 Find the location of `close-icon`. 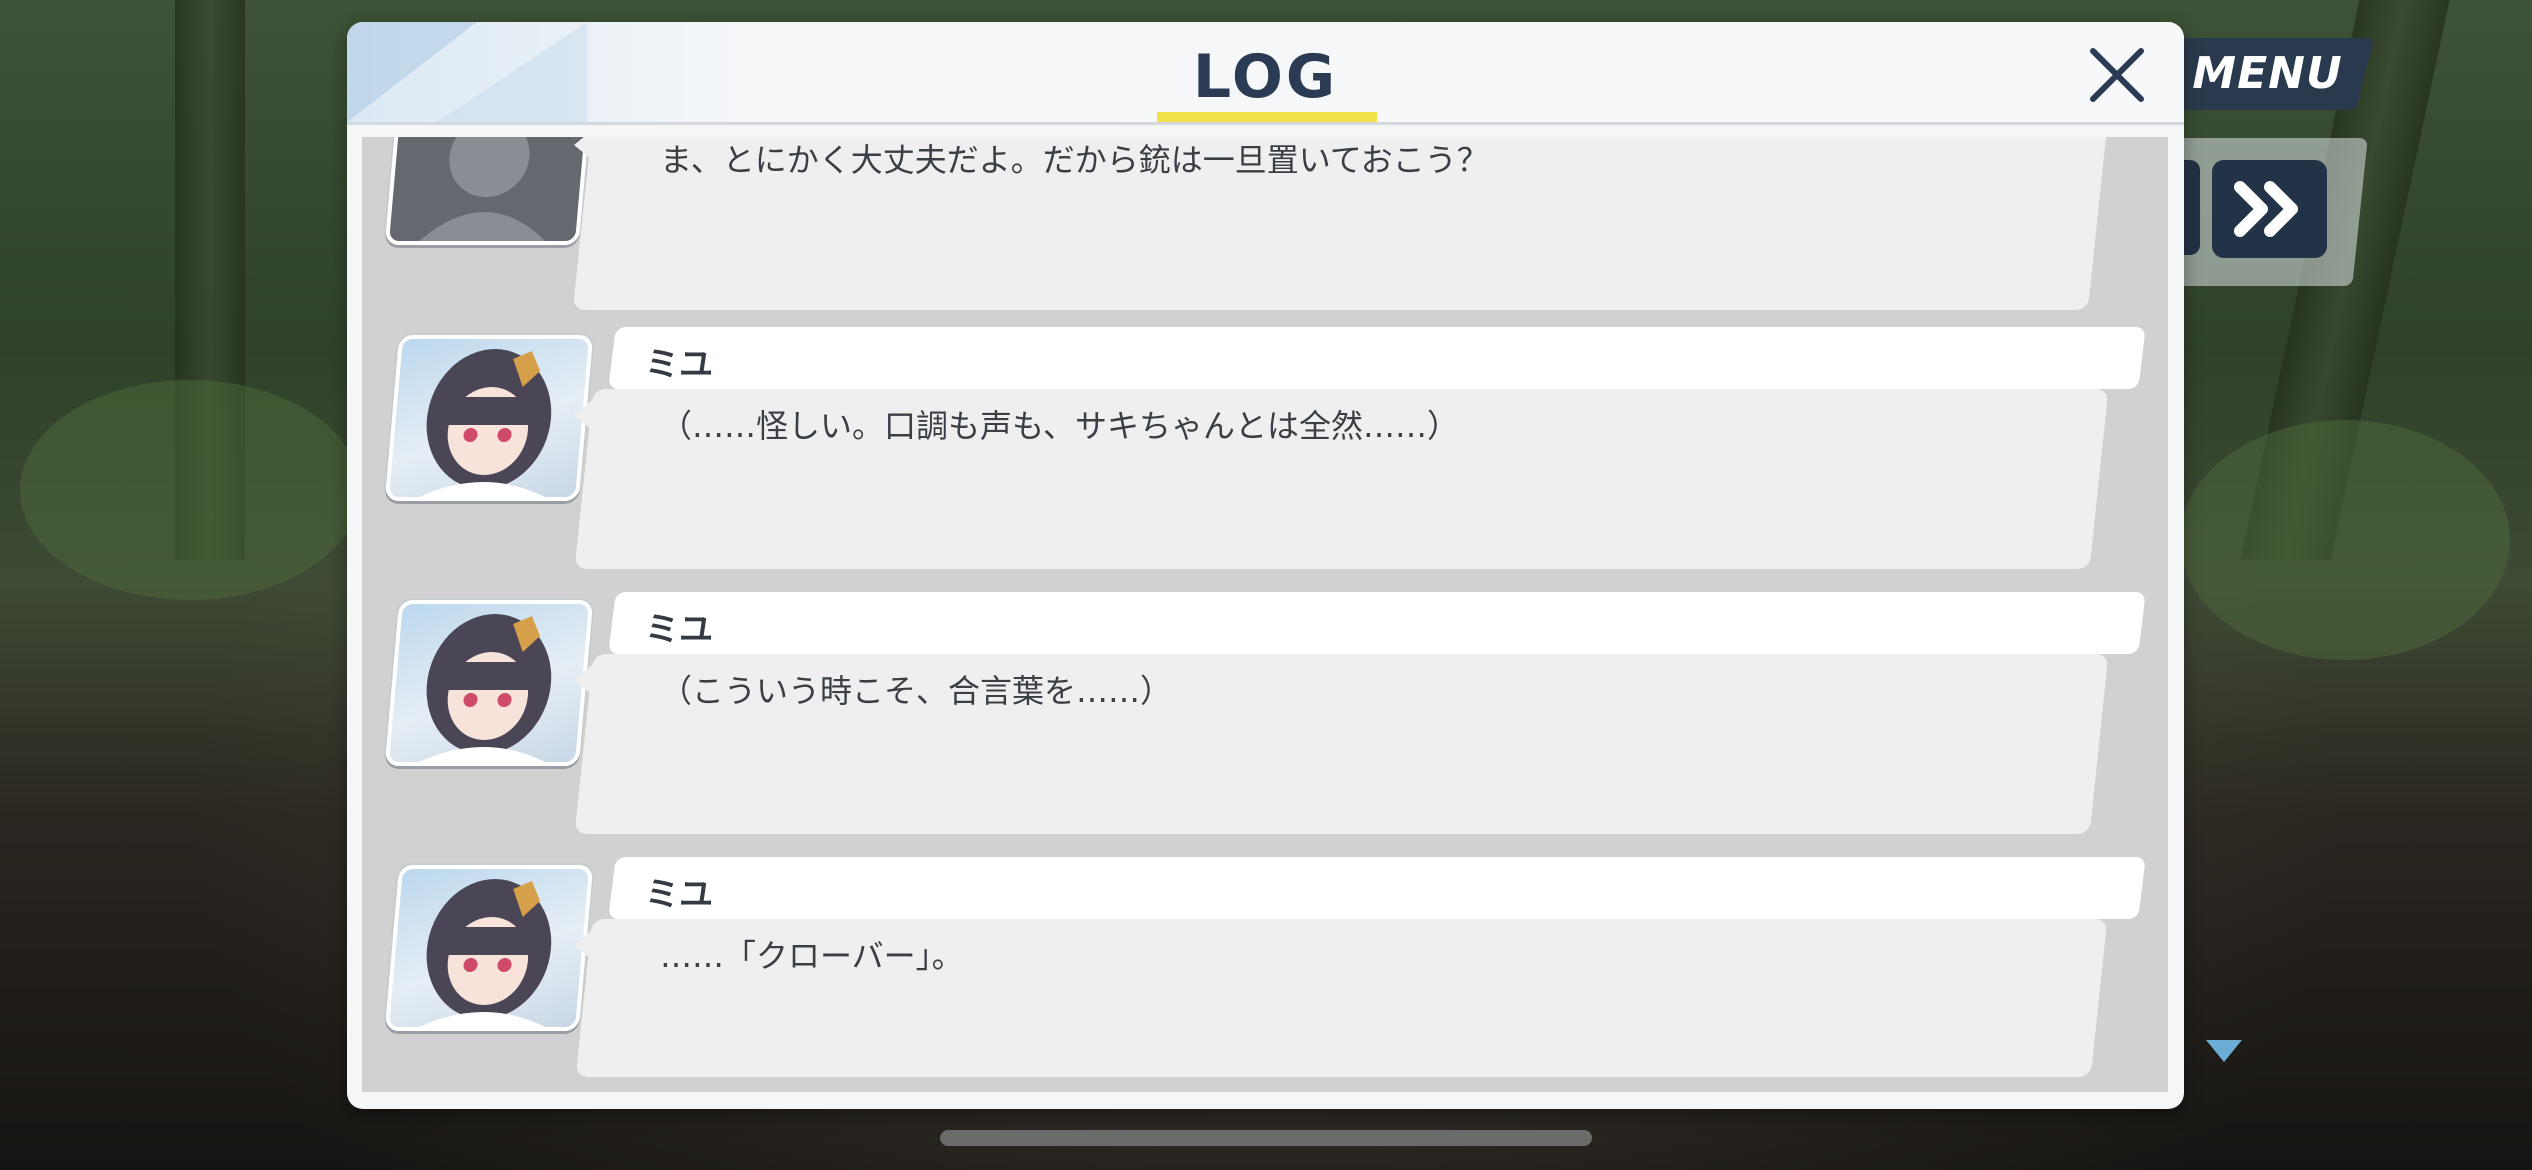

close-icon is located at coordinates (2117, 75).